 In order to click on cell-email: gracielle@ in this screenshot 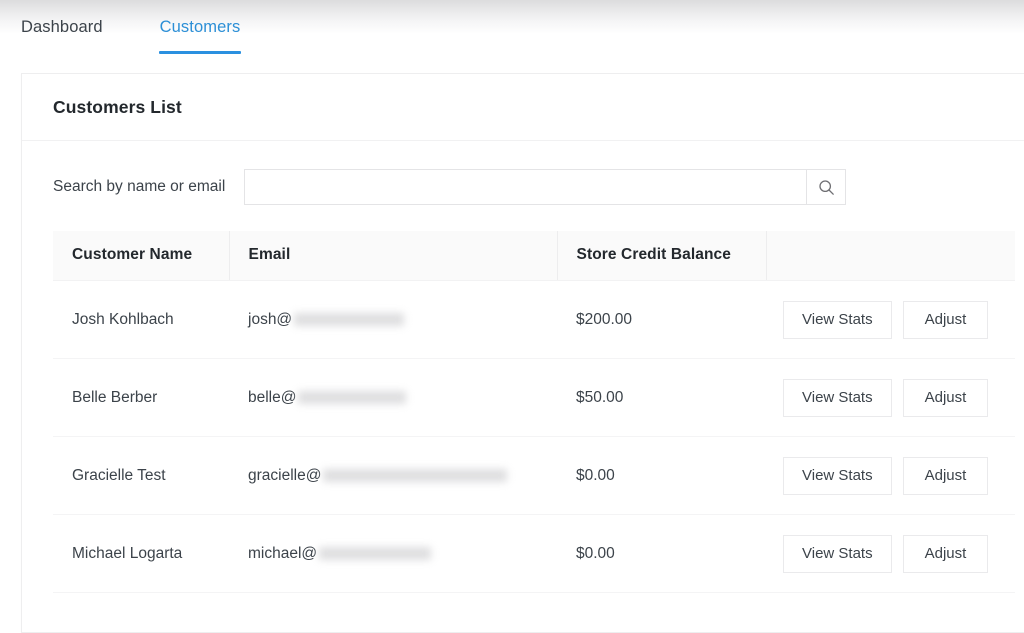, I will do `click(393, 475)`.